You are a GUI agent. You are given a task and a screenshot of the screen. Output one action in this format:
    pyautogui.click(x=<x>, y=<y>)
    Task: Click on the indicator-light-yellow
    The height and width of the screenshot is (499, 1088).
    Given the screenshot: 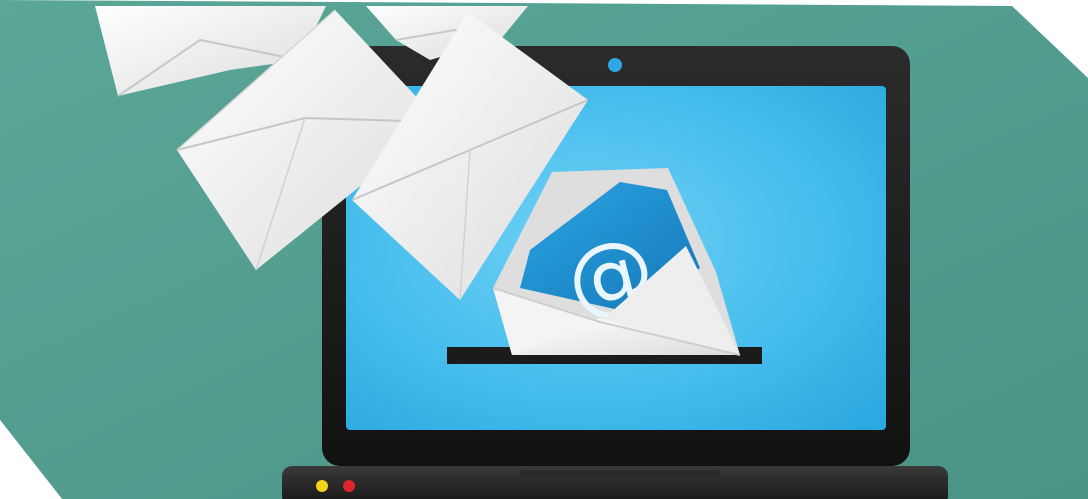 What is the action you would take?
    pyautogui.click(x=322, y=486)
    